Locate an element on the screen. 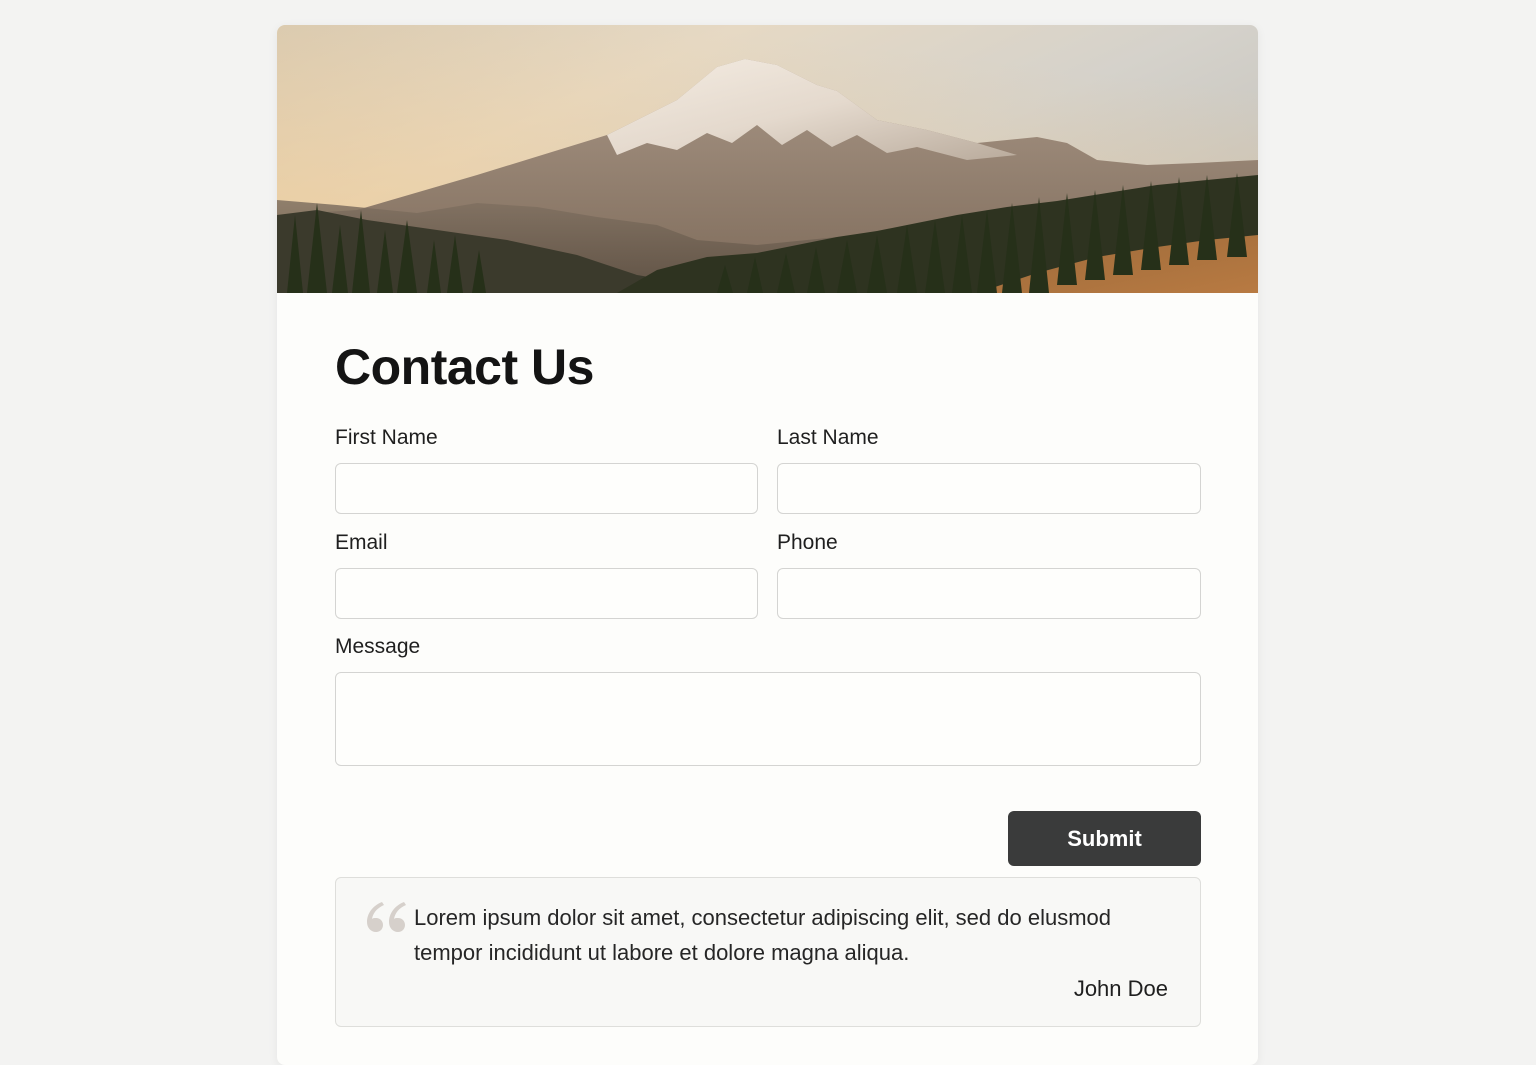 The image size is (1536, 1065). last-name-label: Last Name is located at coordinates (828, 437).